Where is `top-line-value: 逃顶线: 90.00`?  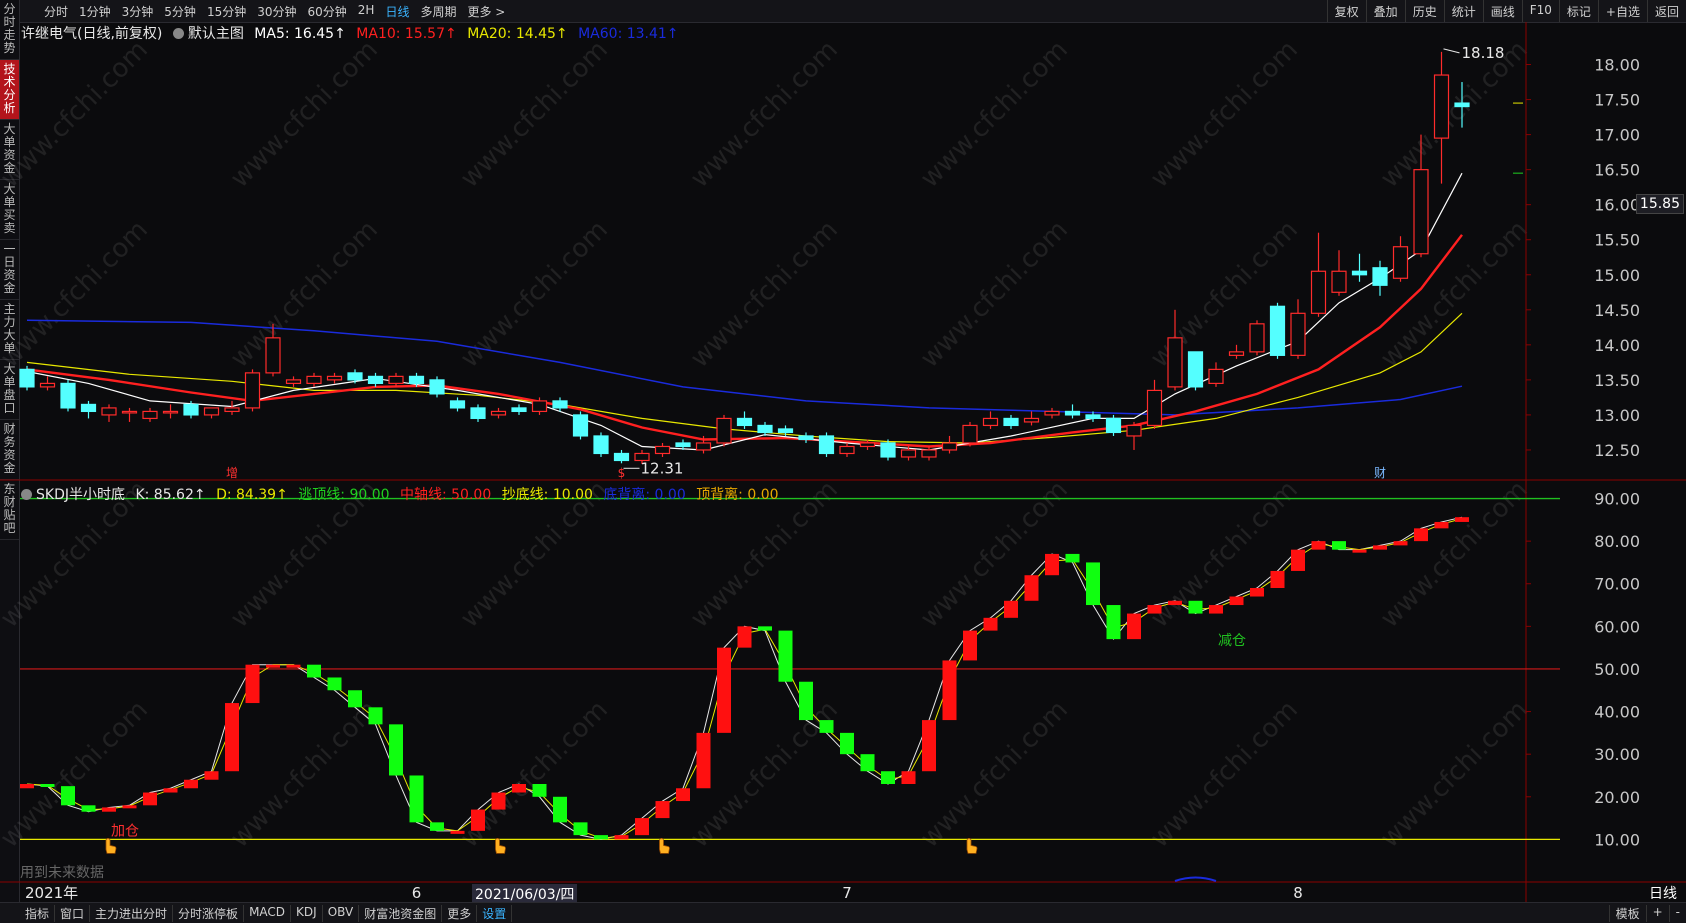 top-line-value: 逃顶线: 90.00 is located at coordinates (344, 495).